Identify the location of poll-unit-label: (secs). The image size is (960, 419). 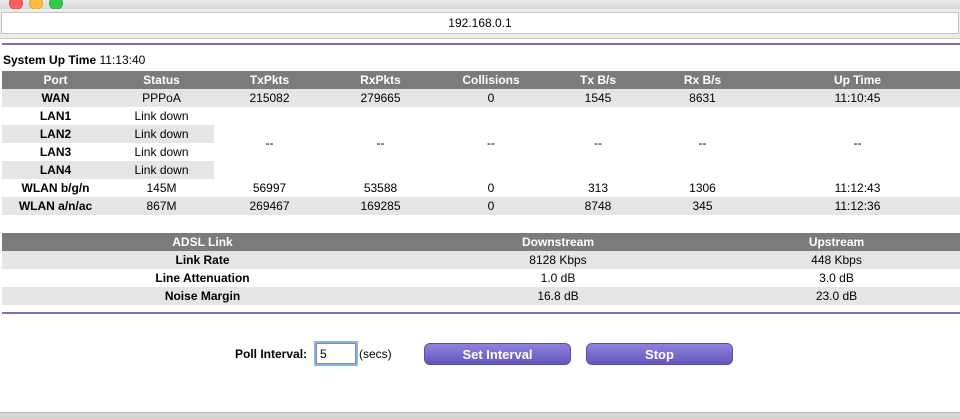
(375, 354).